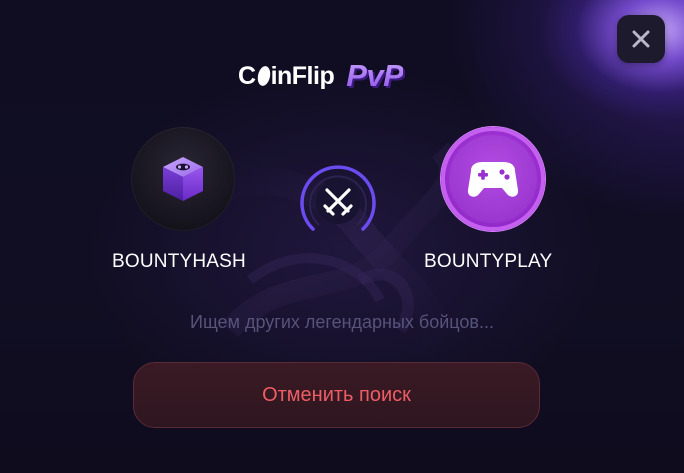 Image resolution: width=684 pixels, height=473 pixels. What do you see at coordinates (375, 75) in the screenshot?
I see `logo-pvp-badge: PvP` at bounding box center [375, 75].